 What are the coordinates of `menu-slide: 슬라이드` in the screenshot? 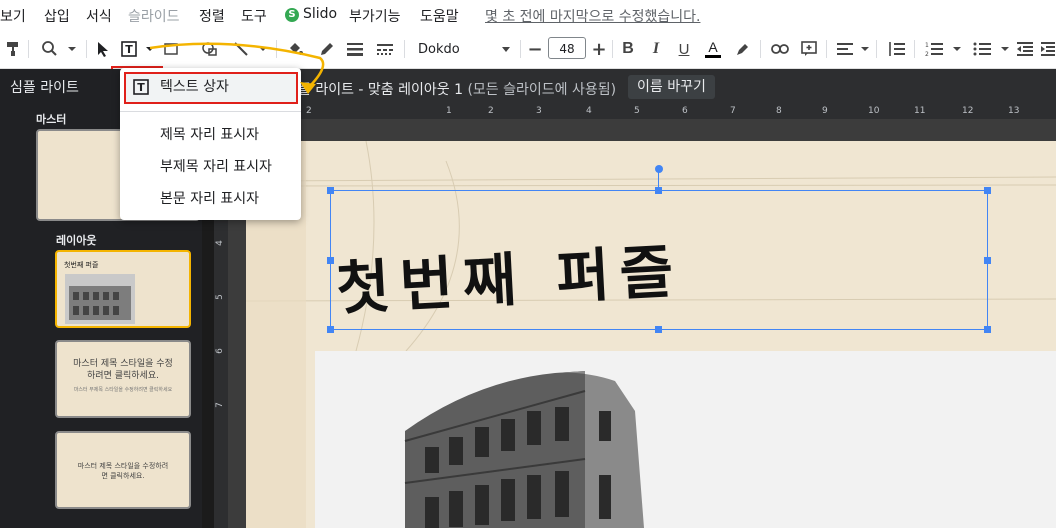 It's located at (154, 16).